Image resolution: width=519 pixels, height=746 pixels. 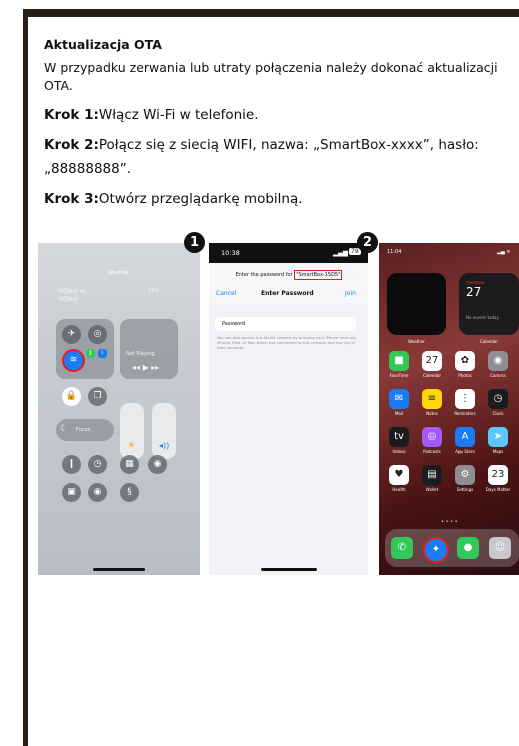 I want to click on step-3-label: Krok 3:, so click(x=71, y=199).